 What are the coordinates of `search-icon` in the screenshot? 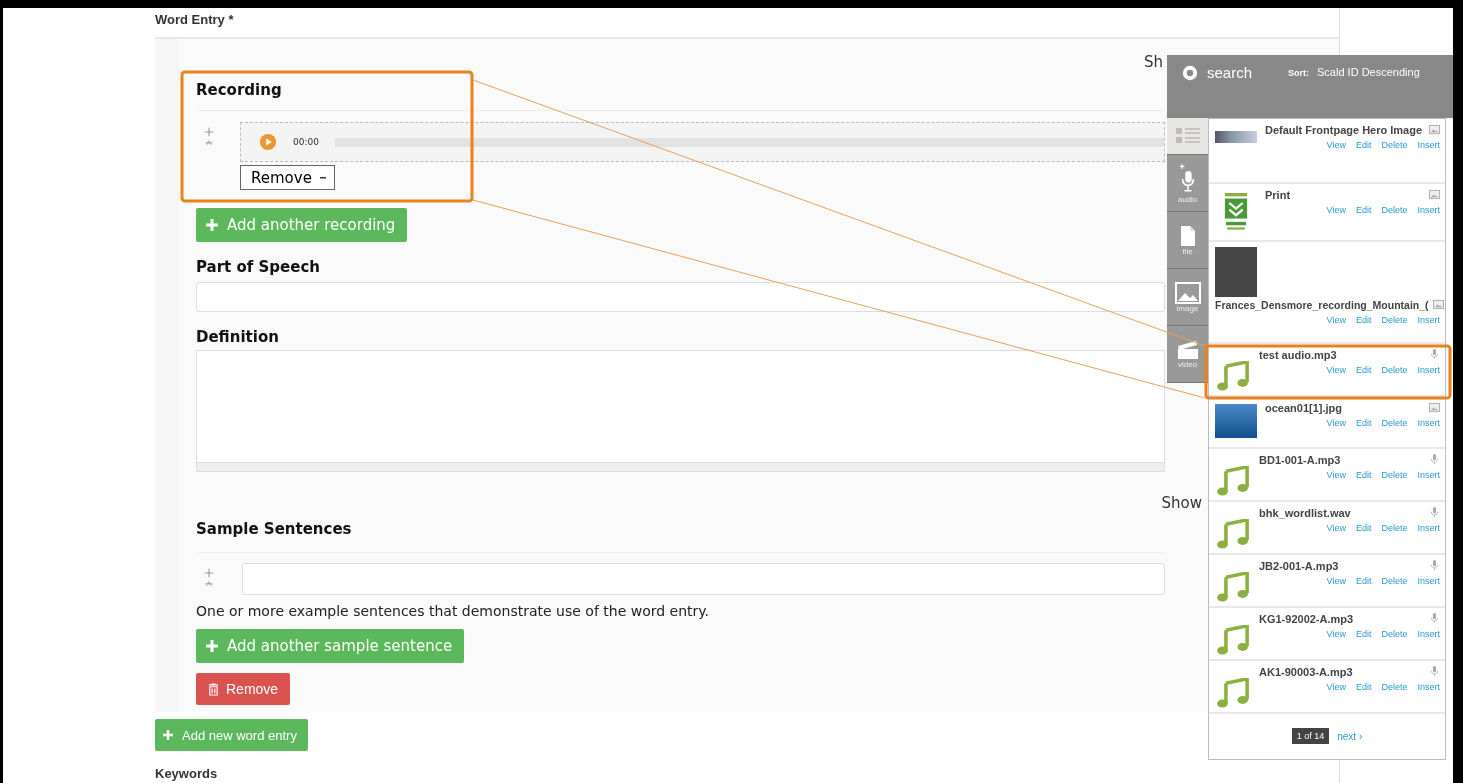 It's located at (1190, 73).